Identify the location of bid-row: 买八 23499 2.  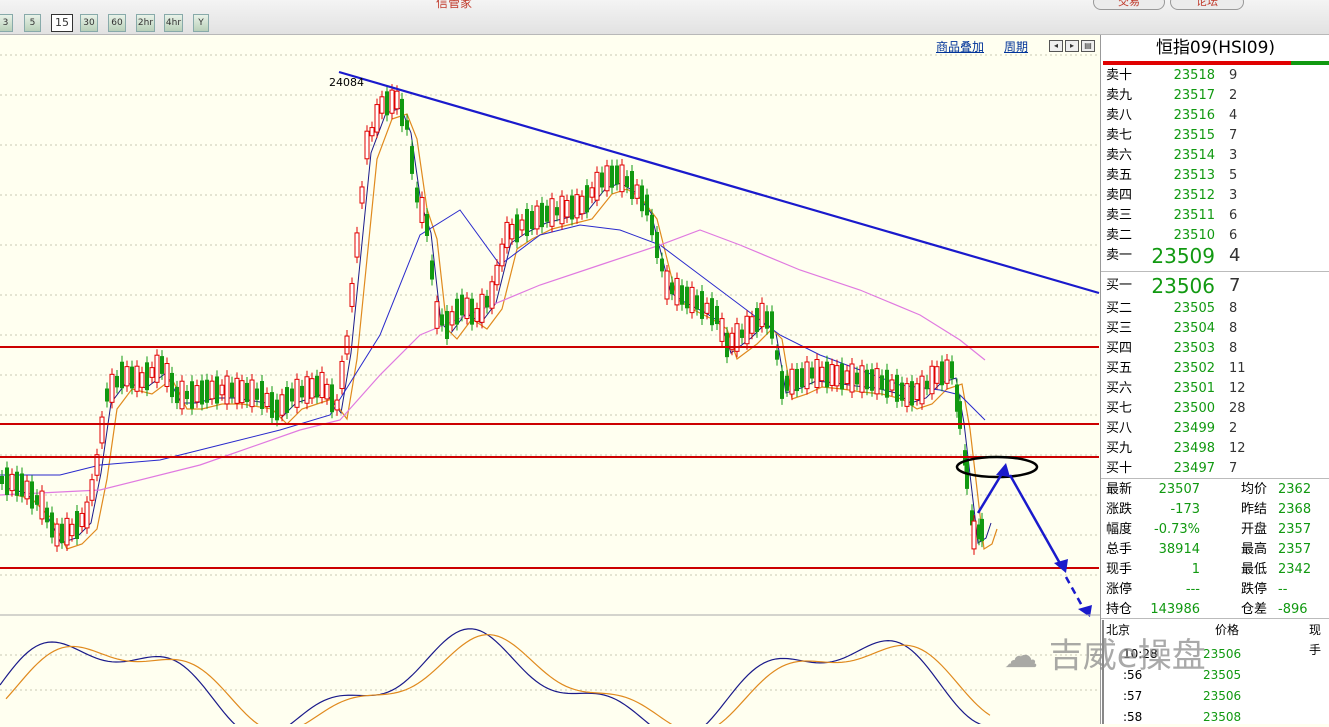
(1215, 429).